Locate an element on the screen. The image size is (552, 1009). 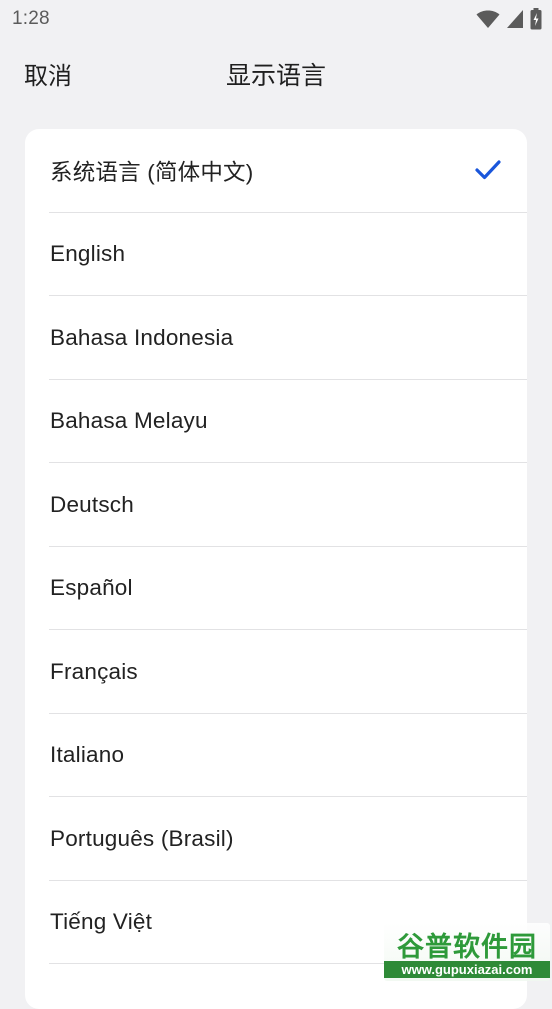
wifi-icon is located at coordinates (488, 19).